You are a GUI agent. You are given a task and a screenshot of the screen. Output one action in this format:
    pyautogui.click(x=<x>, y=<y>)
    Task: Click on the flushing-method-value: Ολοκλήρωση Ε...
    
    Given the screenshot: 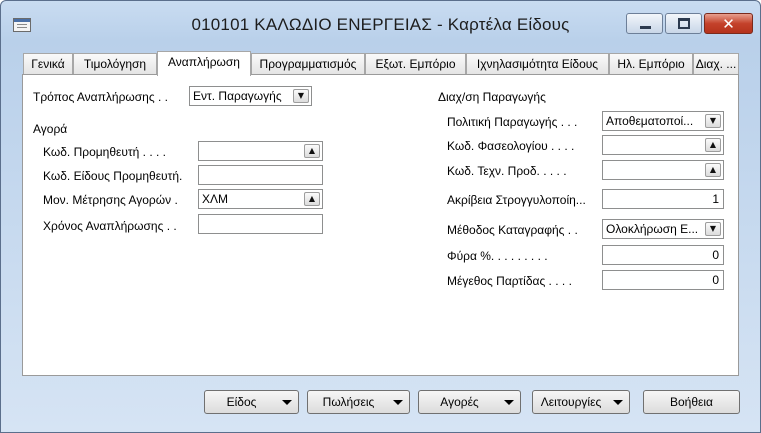 What is the action you would take?
    pyautogui.click(x=652, y=229)
    